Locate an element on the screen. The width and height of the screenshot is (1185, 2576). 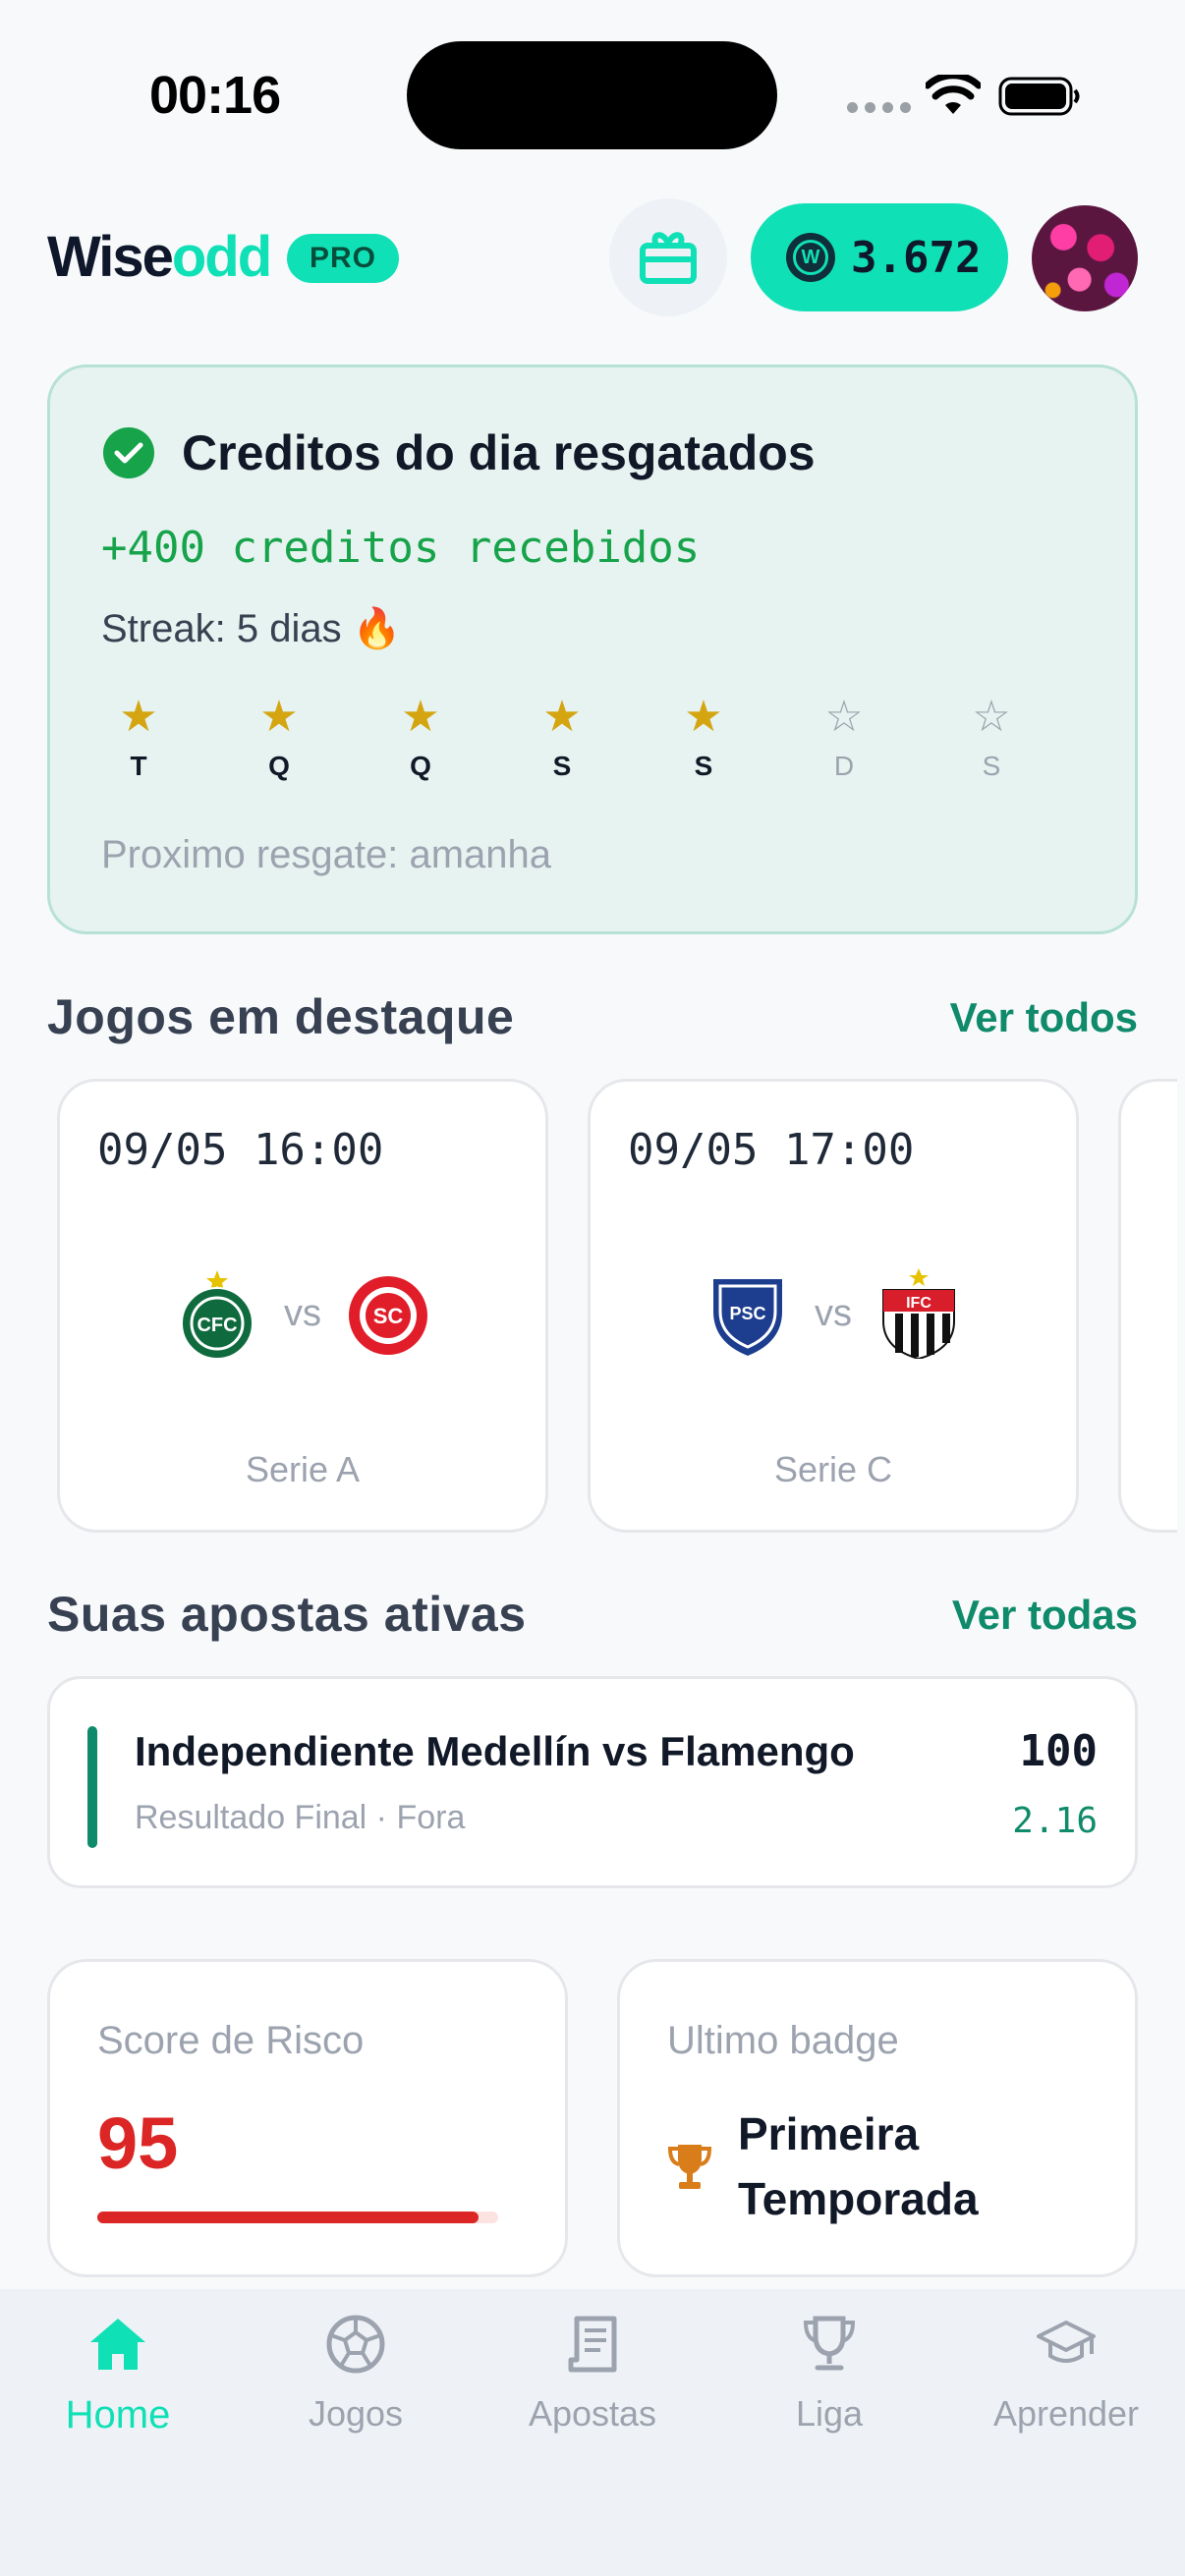
match-league: Serie C is located at coordinates (833, 1469).